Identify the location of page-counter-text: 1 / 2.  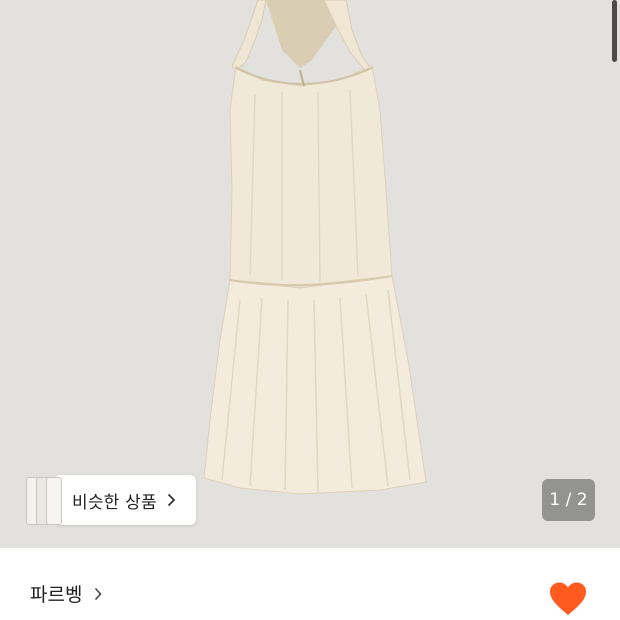
(568, 500).